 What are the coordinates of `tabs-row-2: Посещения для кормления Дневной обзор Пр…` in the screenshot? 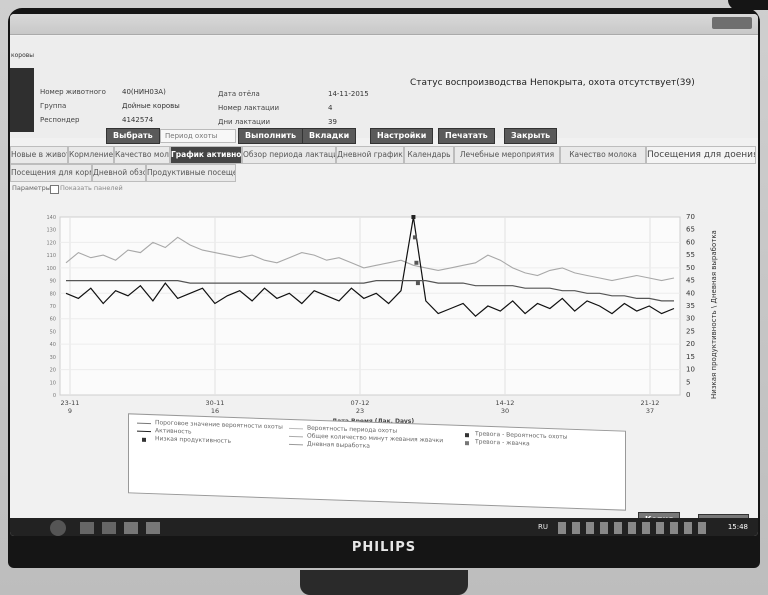 It's located at (384, 173).